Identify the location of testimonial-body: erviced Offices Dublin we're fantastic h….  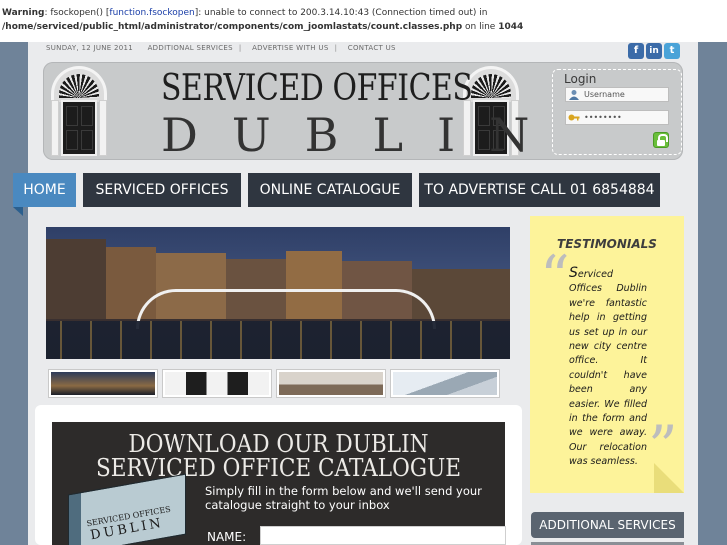
(608, 368).